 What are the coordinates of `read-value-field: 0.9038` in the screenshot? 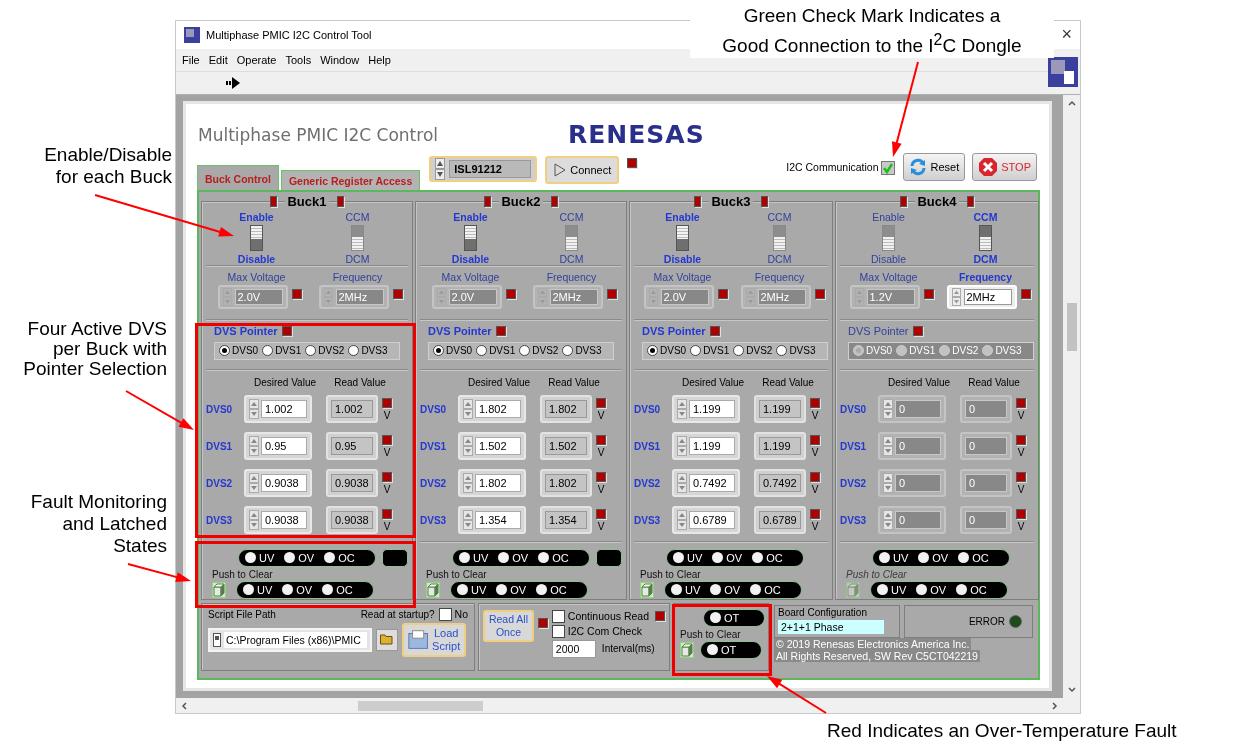 It's located at (352, 483).